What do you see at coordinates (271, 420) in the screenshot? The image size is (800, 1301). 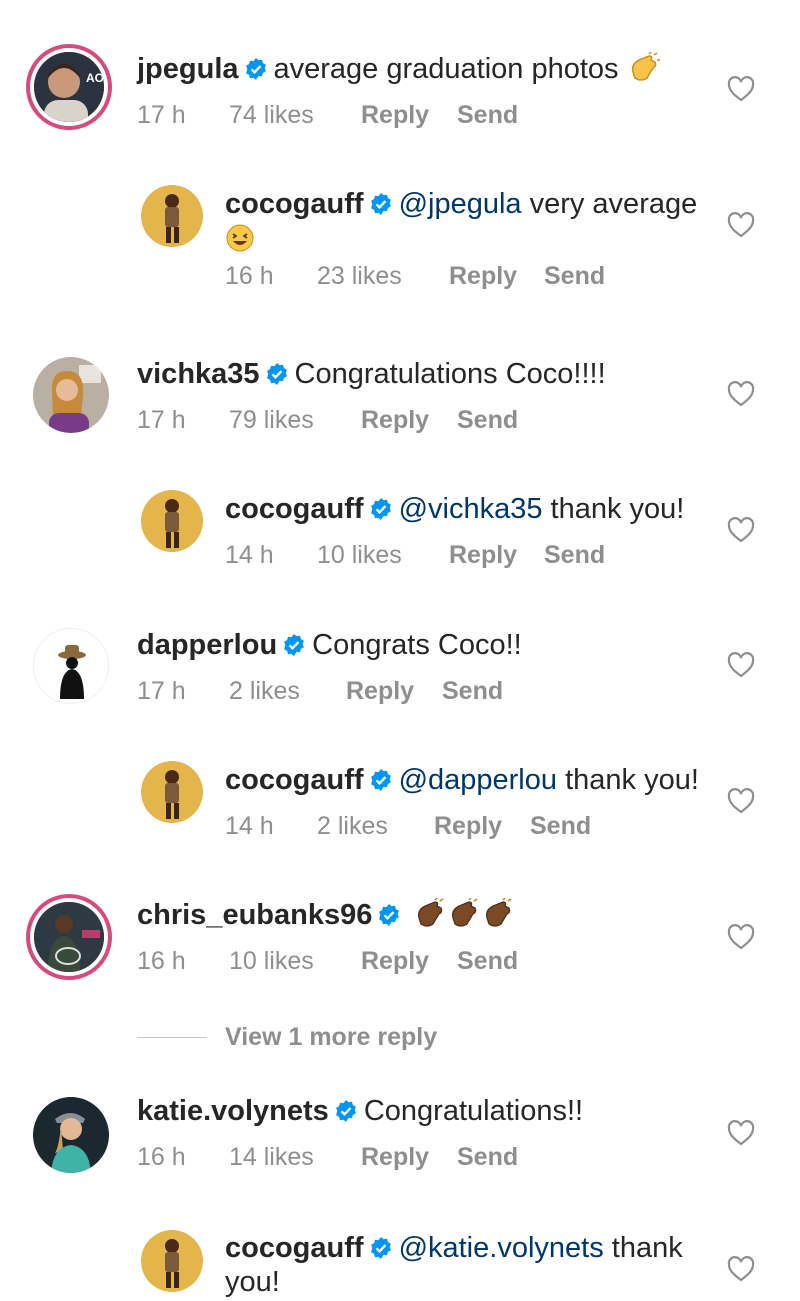 I see `likes-count: 79 likes` at bounding box center [271, 420].